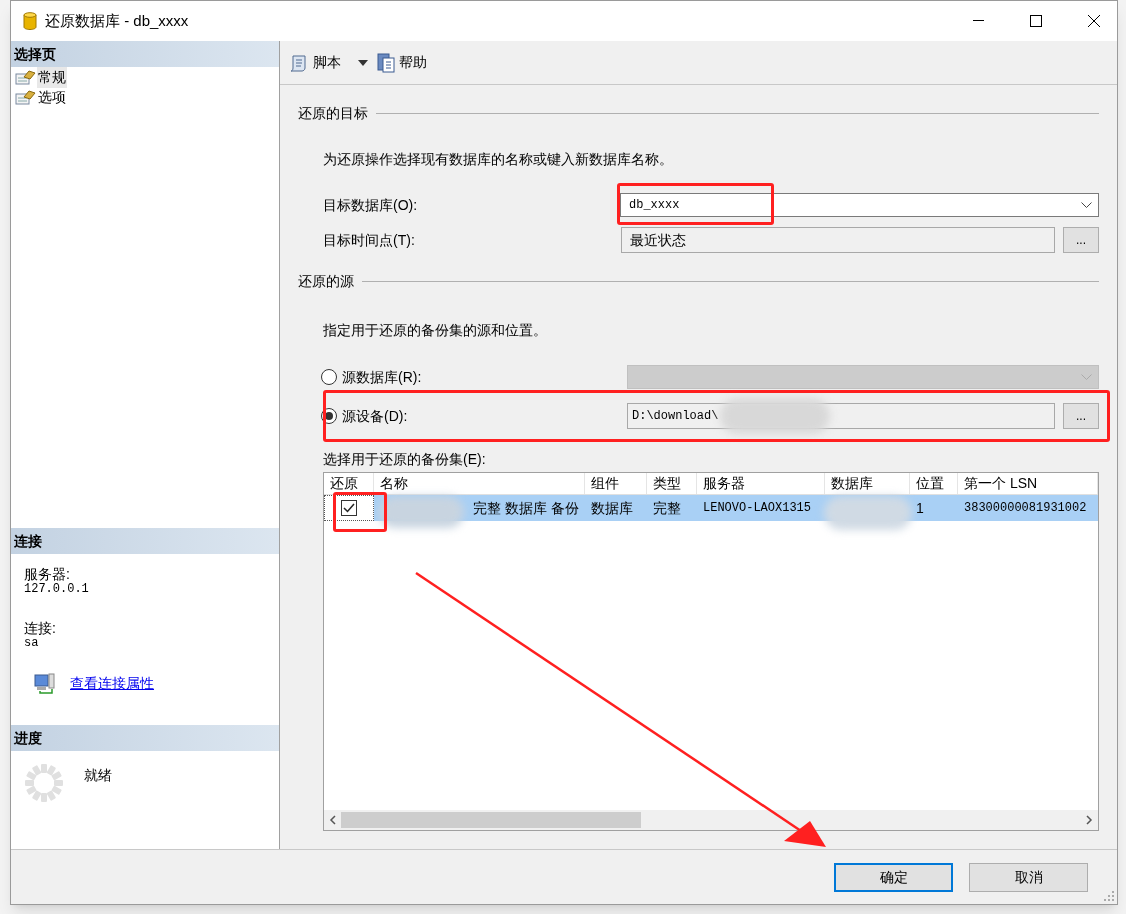 The width and height of the screenshot is (1126, 914). What do you see at coordinates (1109, 896) in the screenshot?
I see `resize-grip-icon` at bounding box center [1109, 896].